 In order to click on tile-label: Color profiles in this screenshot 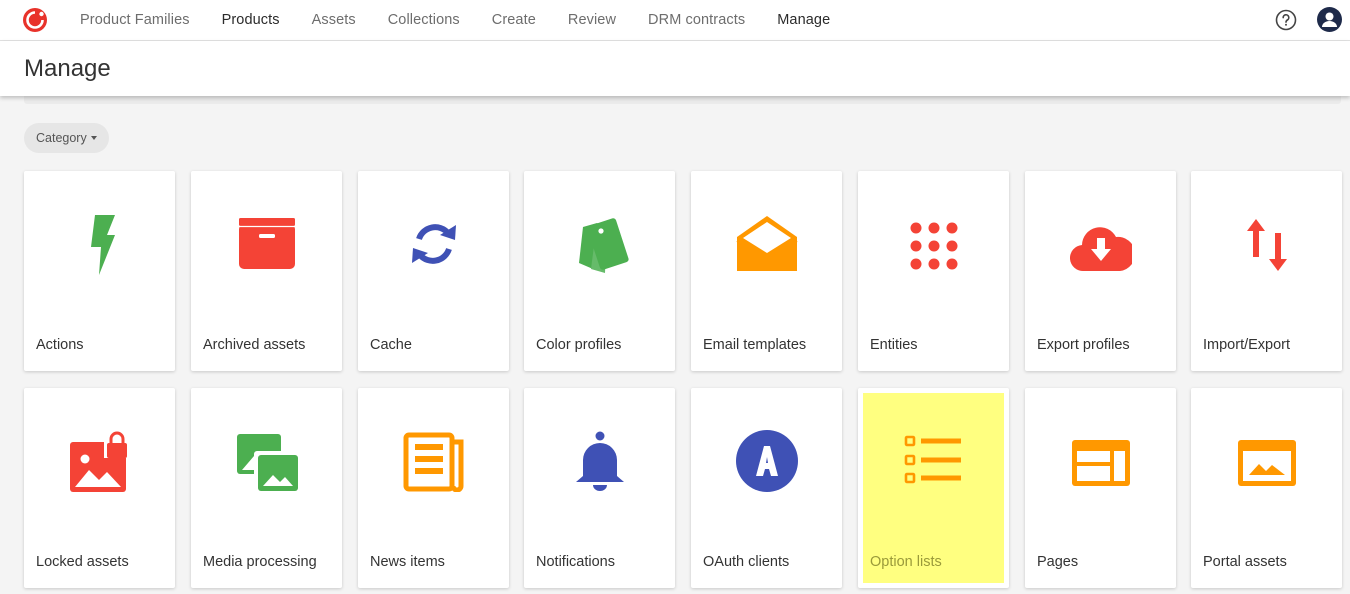, I will do `click(579, 345)`.